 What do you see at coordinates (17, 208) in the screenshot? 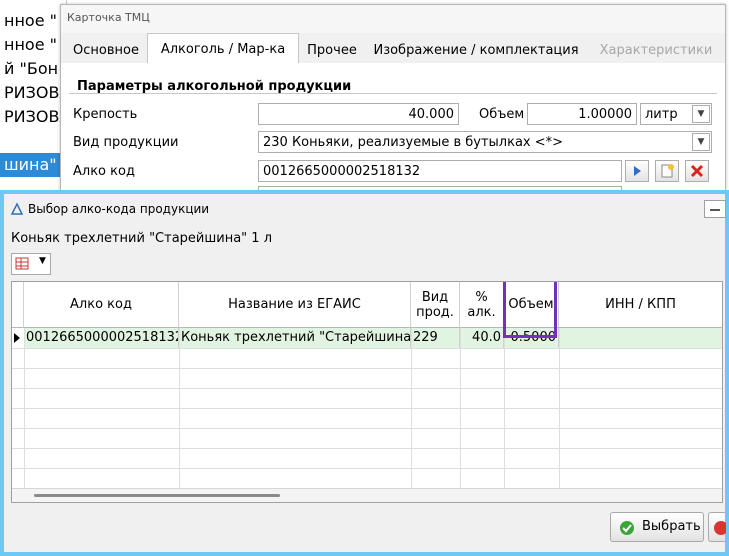
I see `app-icon` at bounding box center [17, 208].